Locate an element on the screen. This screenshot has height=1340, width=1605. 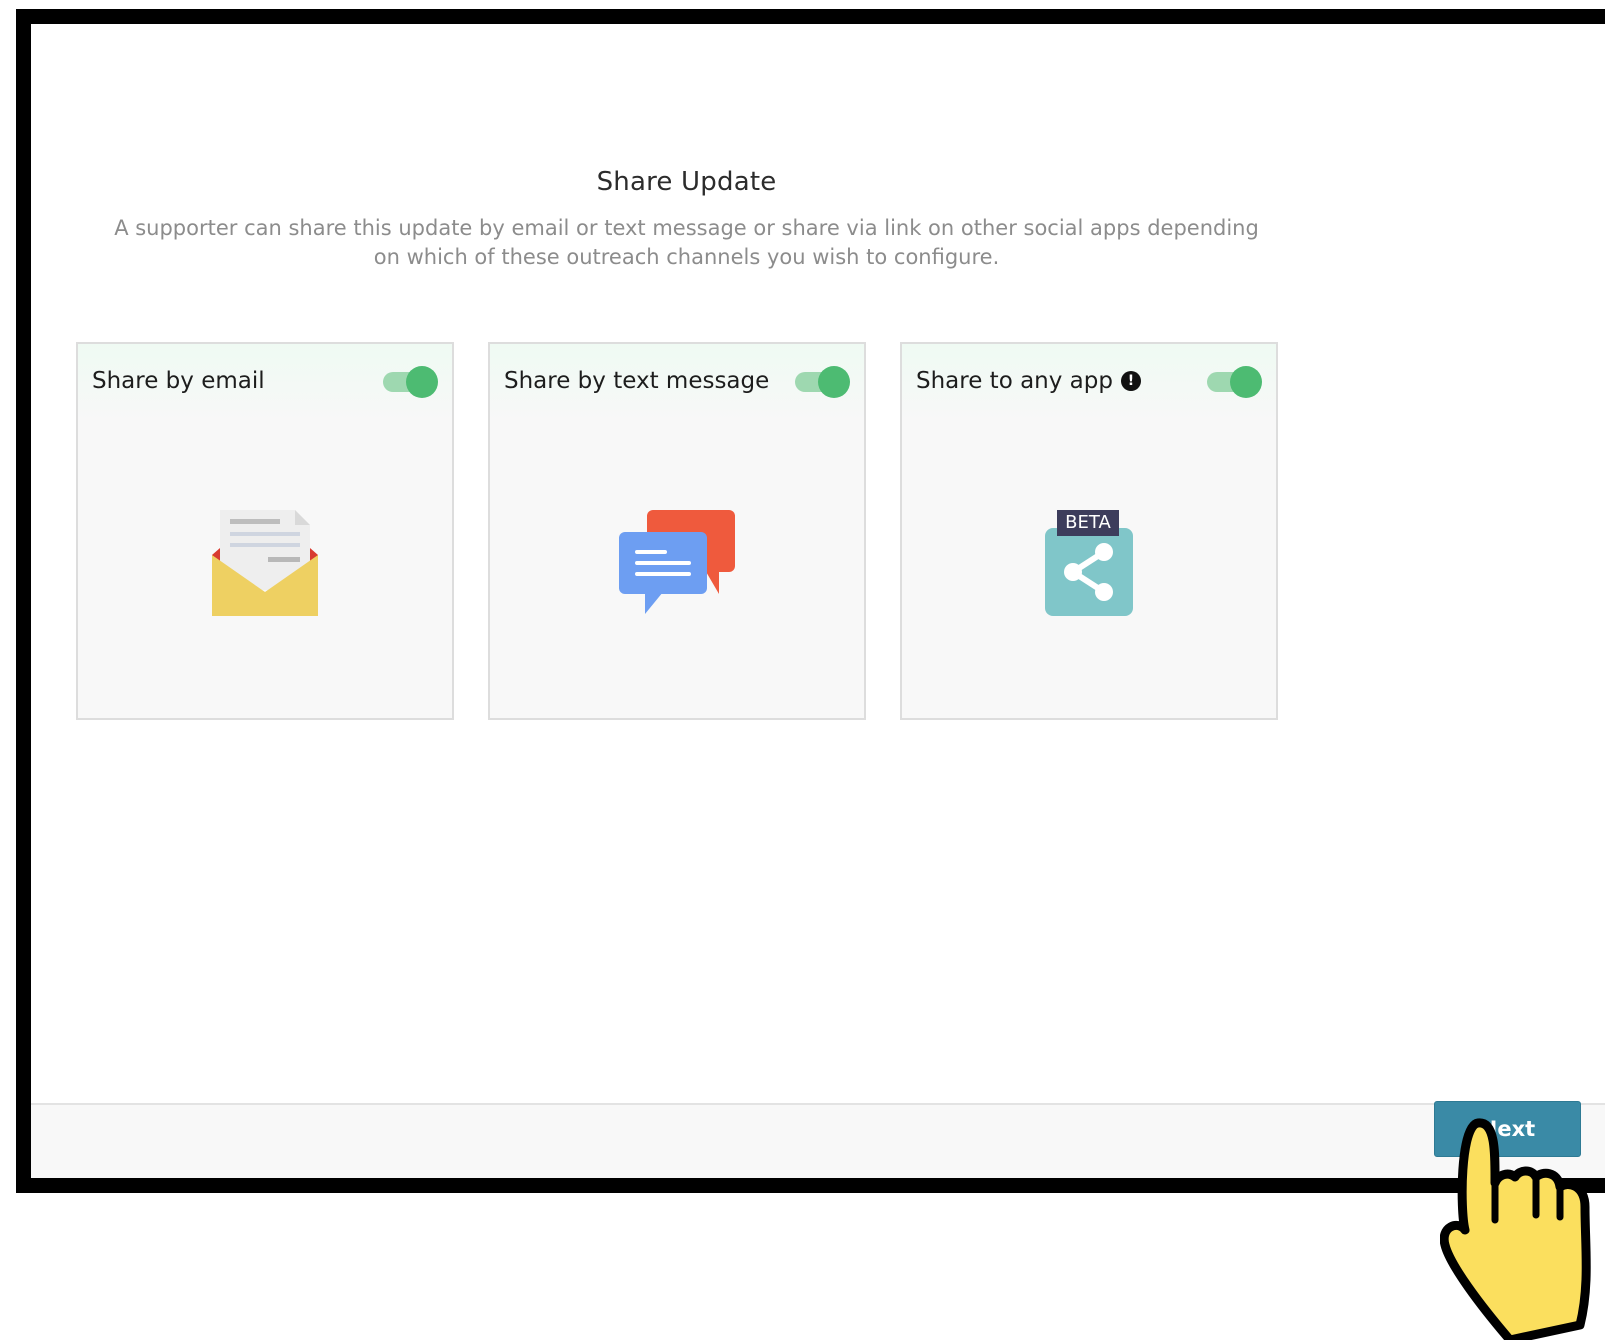
card-label: Share to any app ! is located at coordinates (1028, 381).